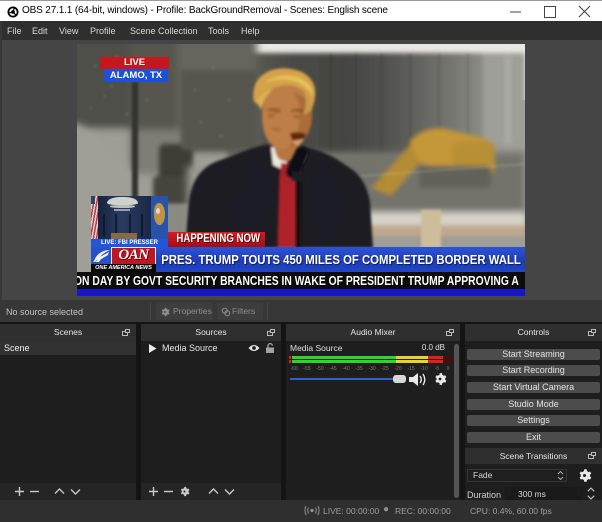  Describe the element at coordinates (397, 369) in the screenshot. I see `svg-text: -20` at that location.